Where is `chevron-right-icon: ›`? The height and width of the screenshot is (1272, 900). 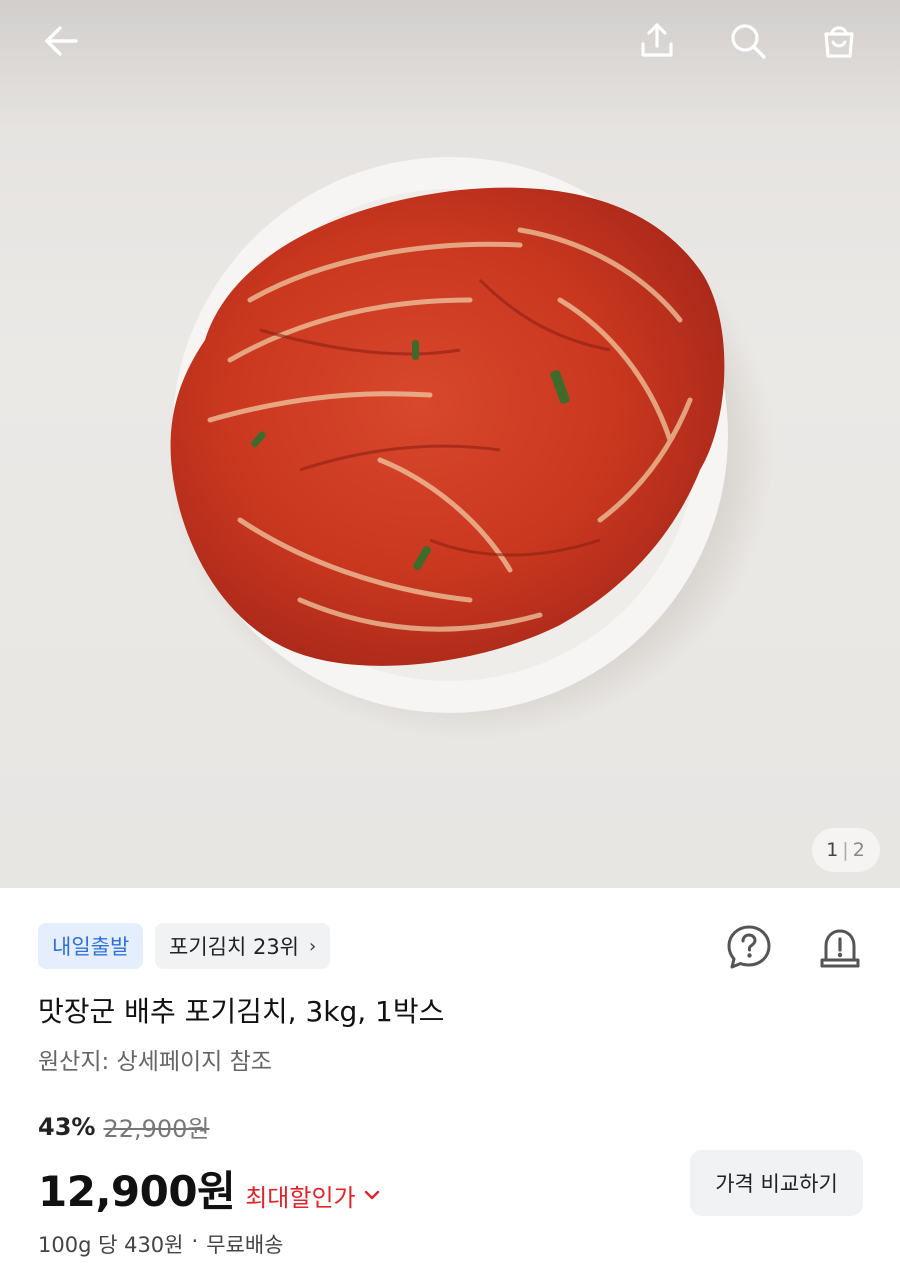 chevron-right-icon: › is located at coordinates (313, 946).